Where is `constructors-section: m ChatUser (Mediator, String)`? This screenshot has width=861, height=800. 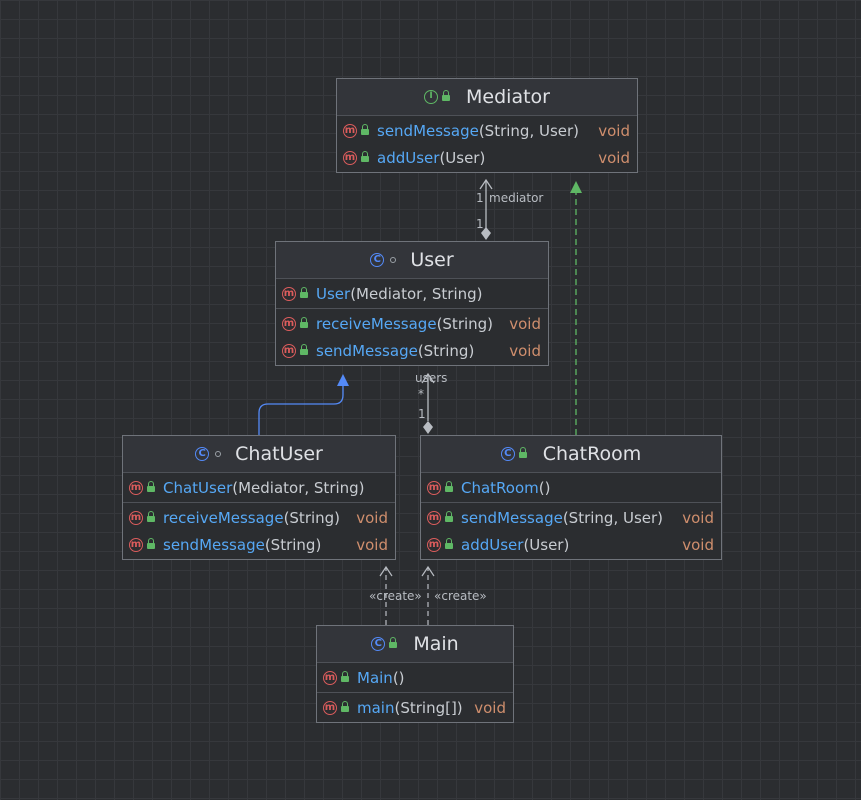 constructors-section: m ChatUser (Mediator, String) is located at coordinates (259, 488).